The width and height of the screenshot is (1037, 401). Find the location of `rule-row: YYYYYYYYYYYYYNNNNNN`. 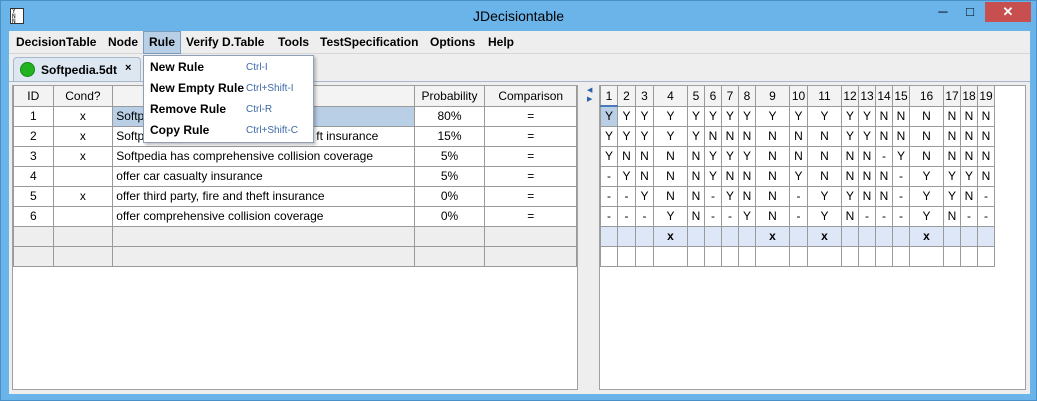

rule-row: YYYYYYYYYYYYYNNNNNN is located at coordinates (797, 116).